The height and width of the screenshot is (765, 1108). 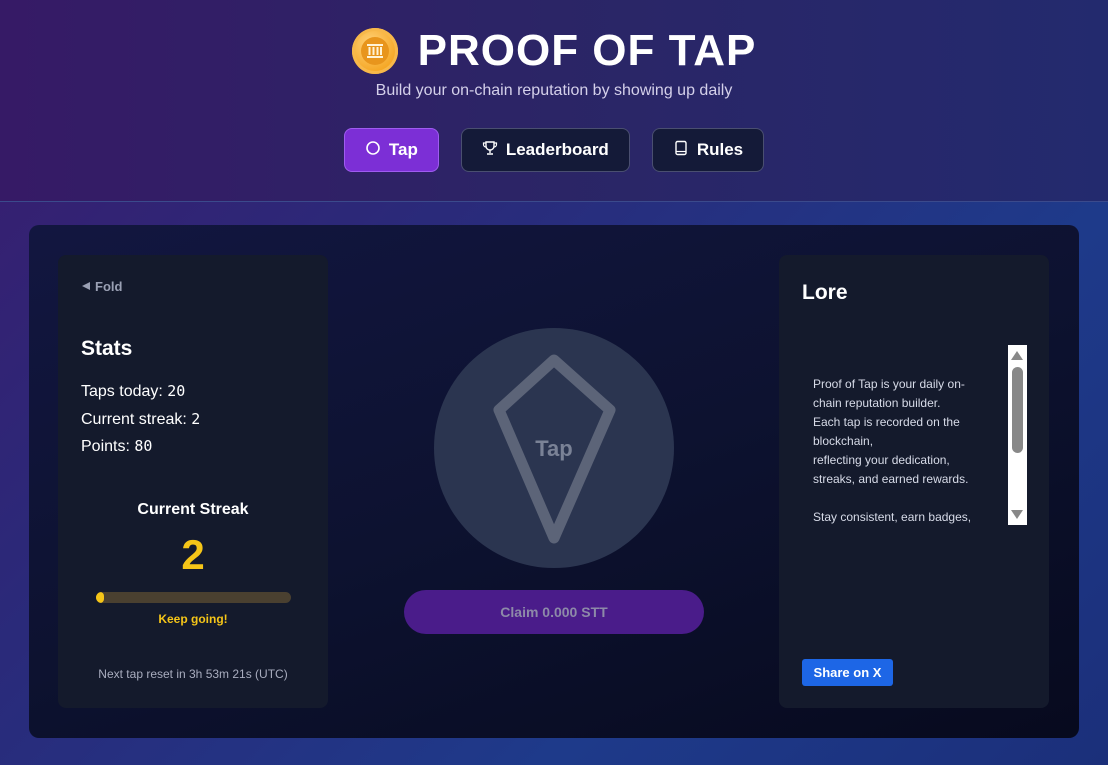 I want to click on lore-title: Lore, so click(x=825, y=292).